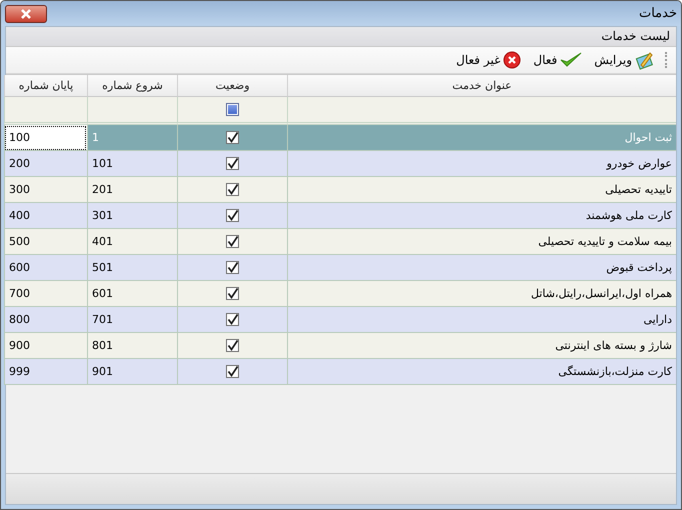 The image size is (682, 510). What do you see at coordinates (45, 216) in the screenshot?
I see `table-cell: 400` at bounding box center [45, 216].